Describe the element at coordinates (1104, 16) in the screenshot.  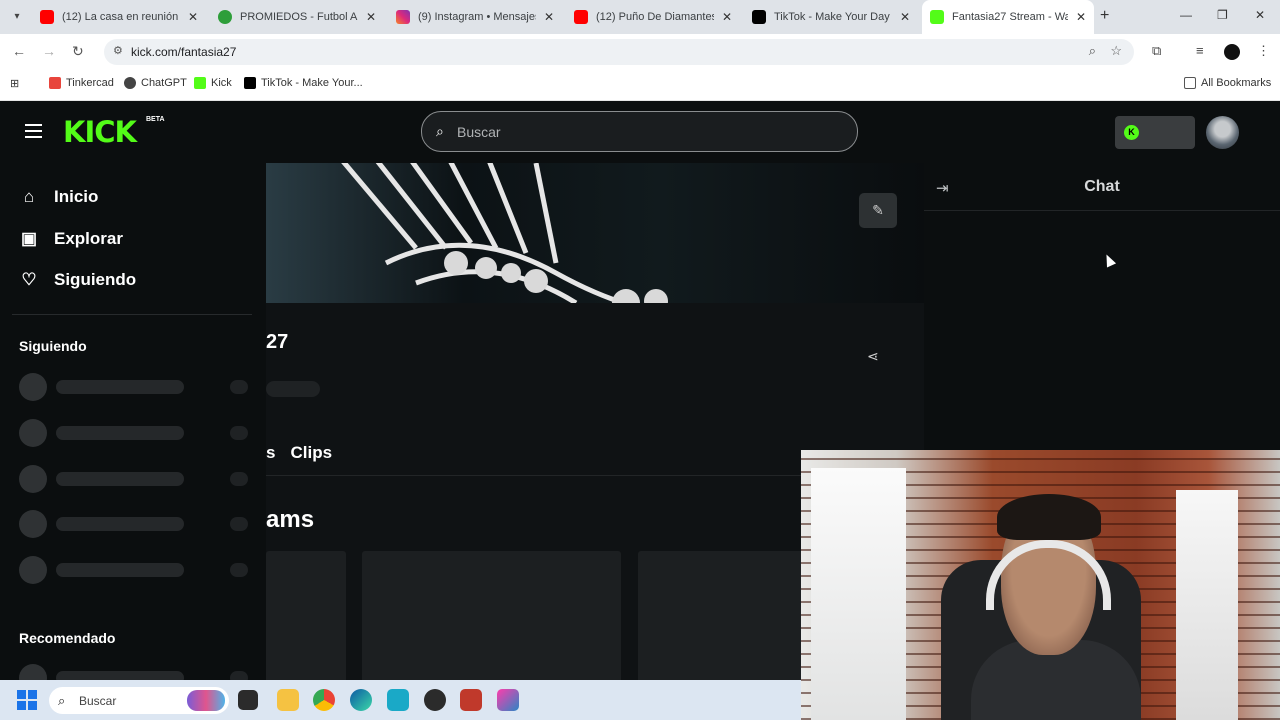
I see `new-tab-icon: +` at that location.